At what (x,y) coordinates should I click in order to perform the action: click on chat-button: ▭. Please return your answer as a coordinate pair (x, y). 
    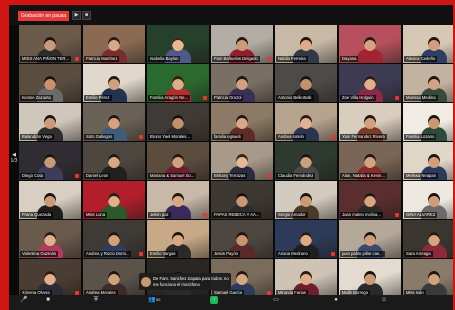
    Looking at the image, I should click on (276, 300).